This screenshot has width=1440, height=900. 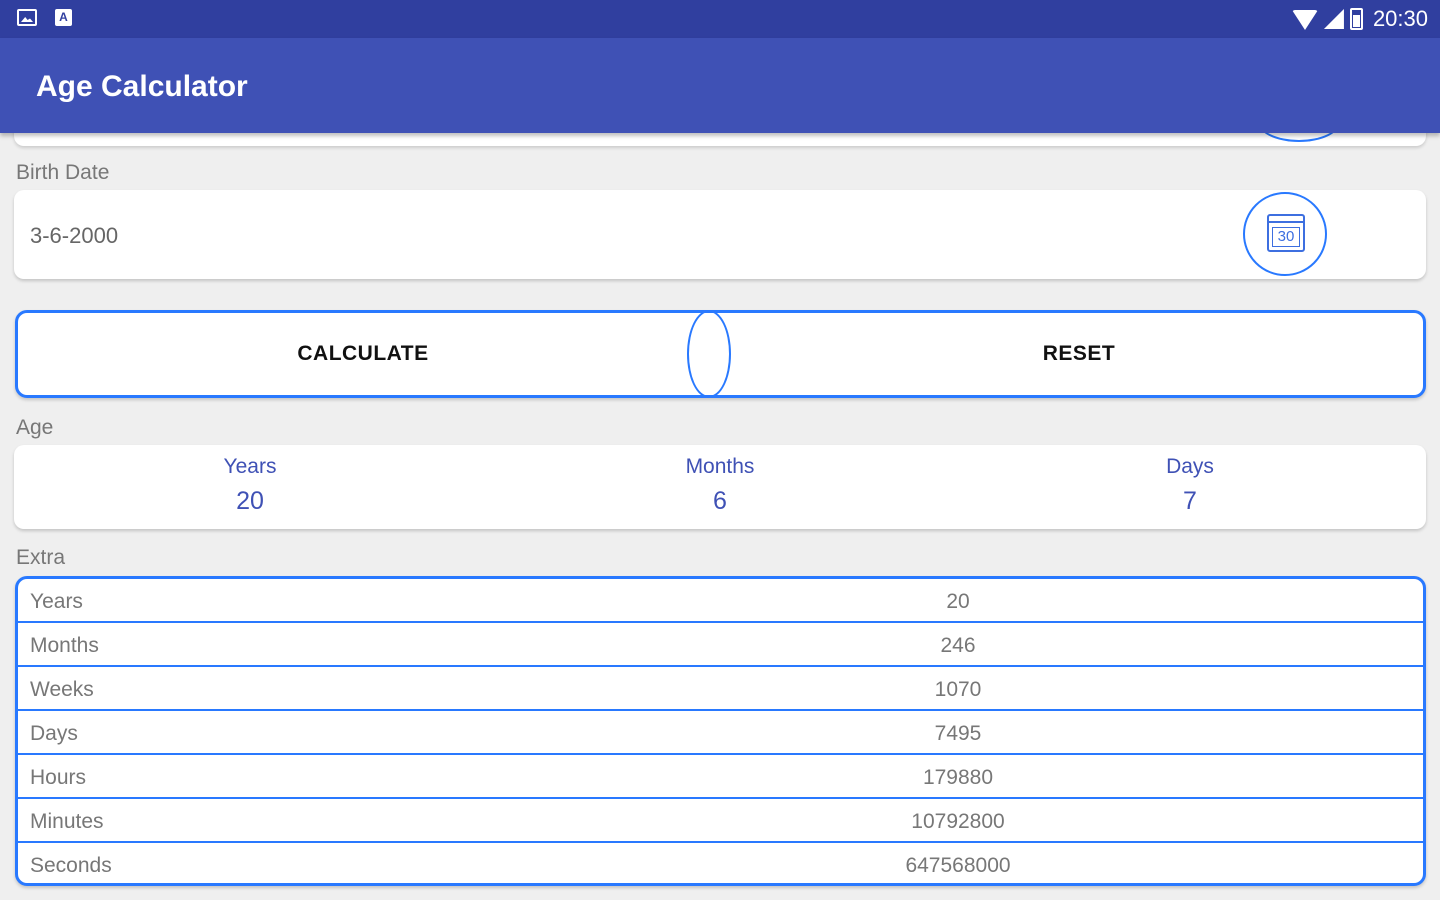 I want to click on age-days-label: Days, so click(x=1190, y=466).